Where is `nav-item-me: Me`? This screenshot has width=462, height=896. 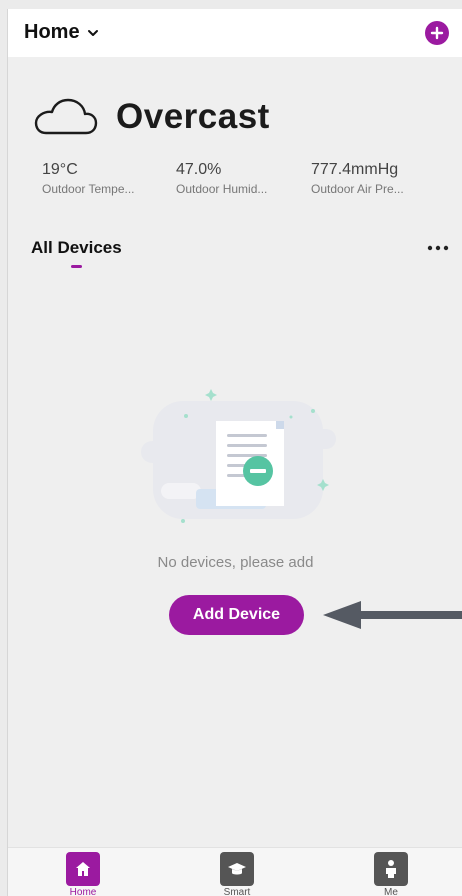
nav-item-me: Me is located at coordinates (391, 874).